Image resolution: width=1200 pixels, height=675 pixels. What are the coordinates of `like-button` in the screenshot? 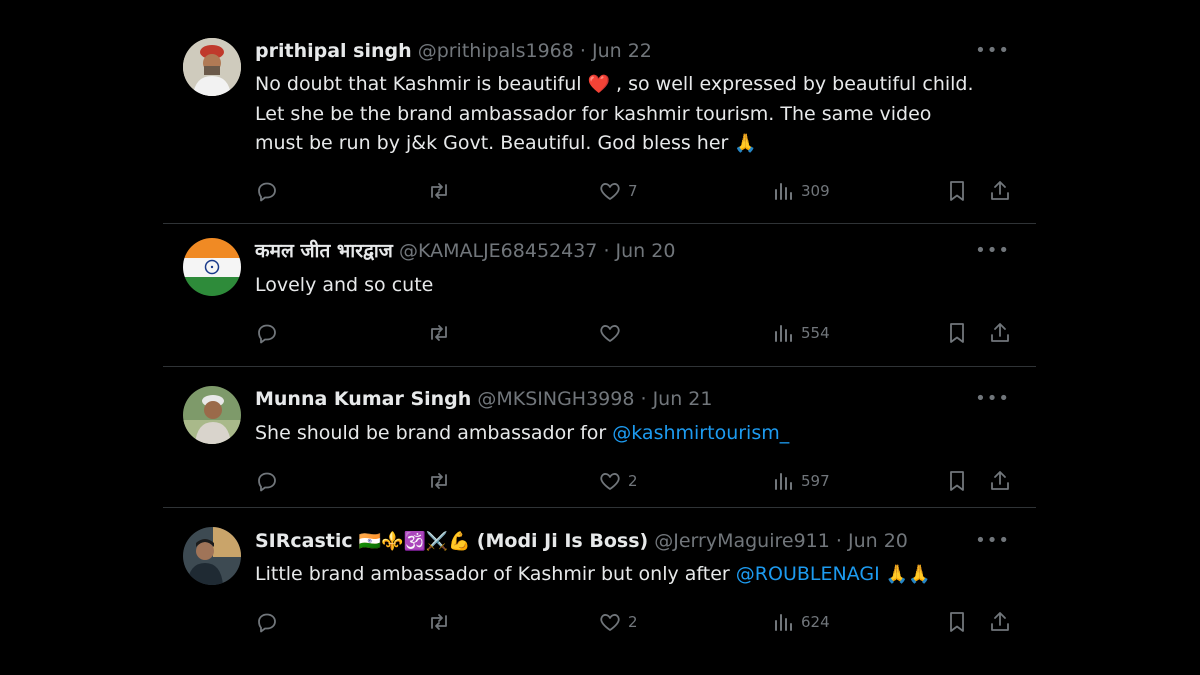 It's located at (613, 333).